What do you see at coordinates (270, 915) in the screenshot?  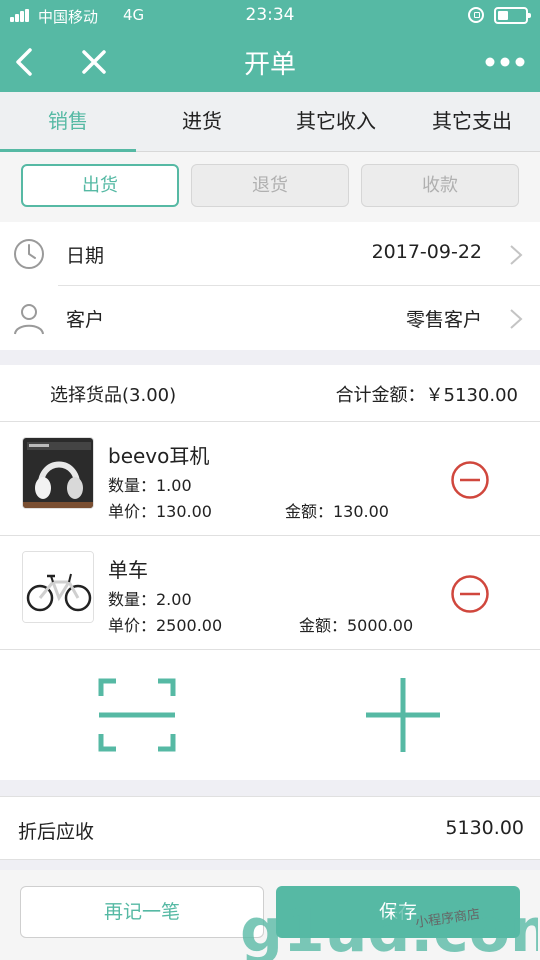 I see `bottom-action-bar: 再记一笔 保存` at bounding box center [270, 915].